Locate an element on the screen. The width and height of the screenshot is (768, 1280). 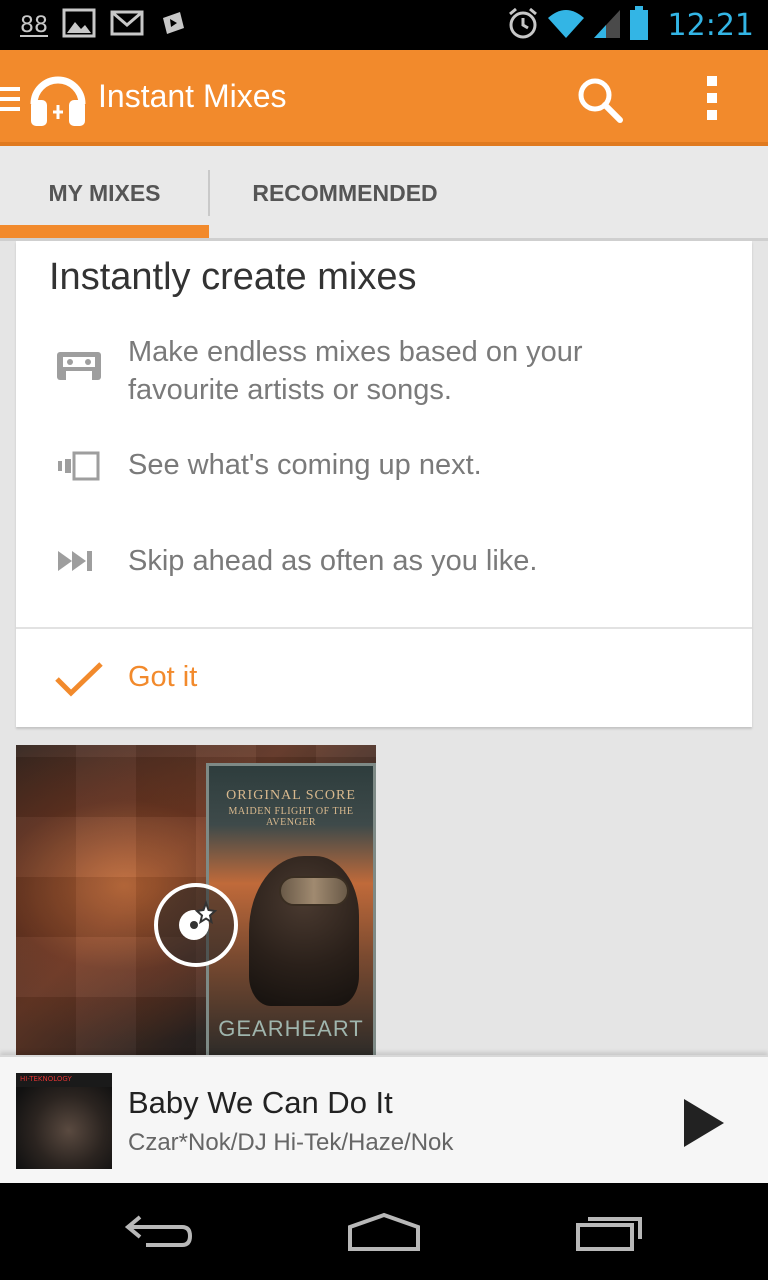
alarm-icon is located at coordinates (523, 25).